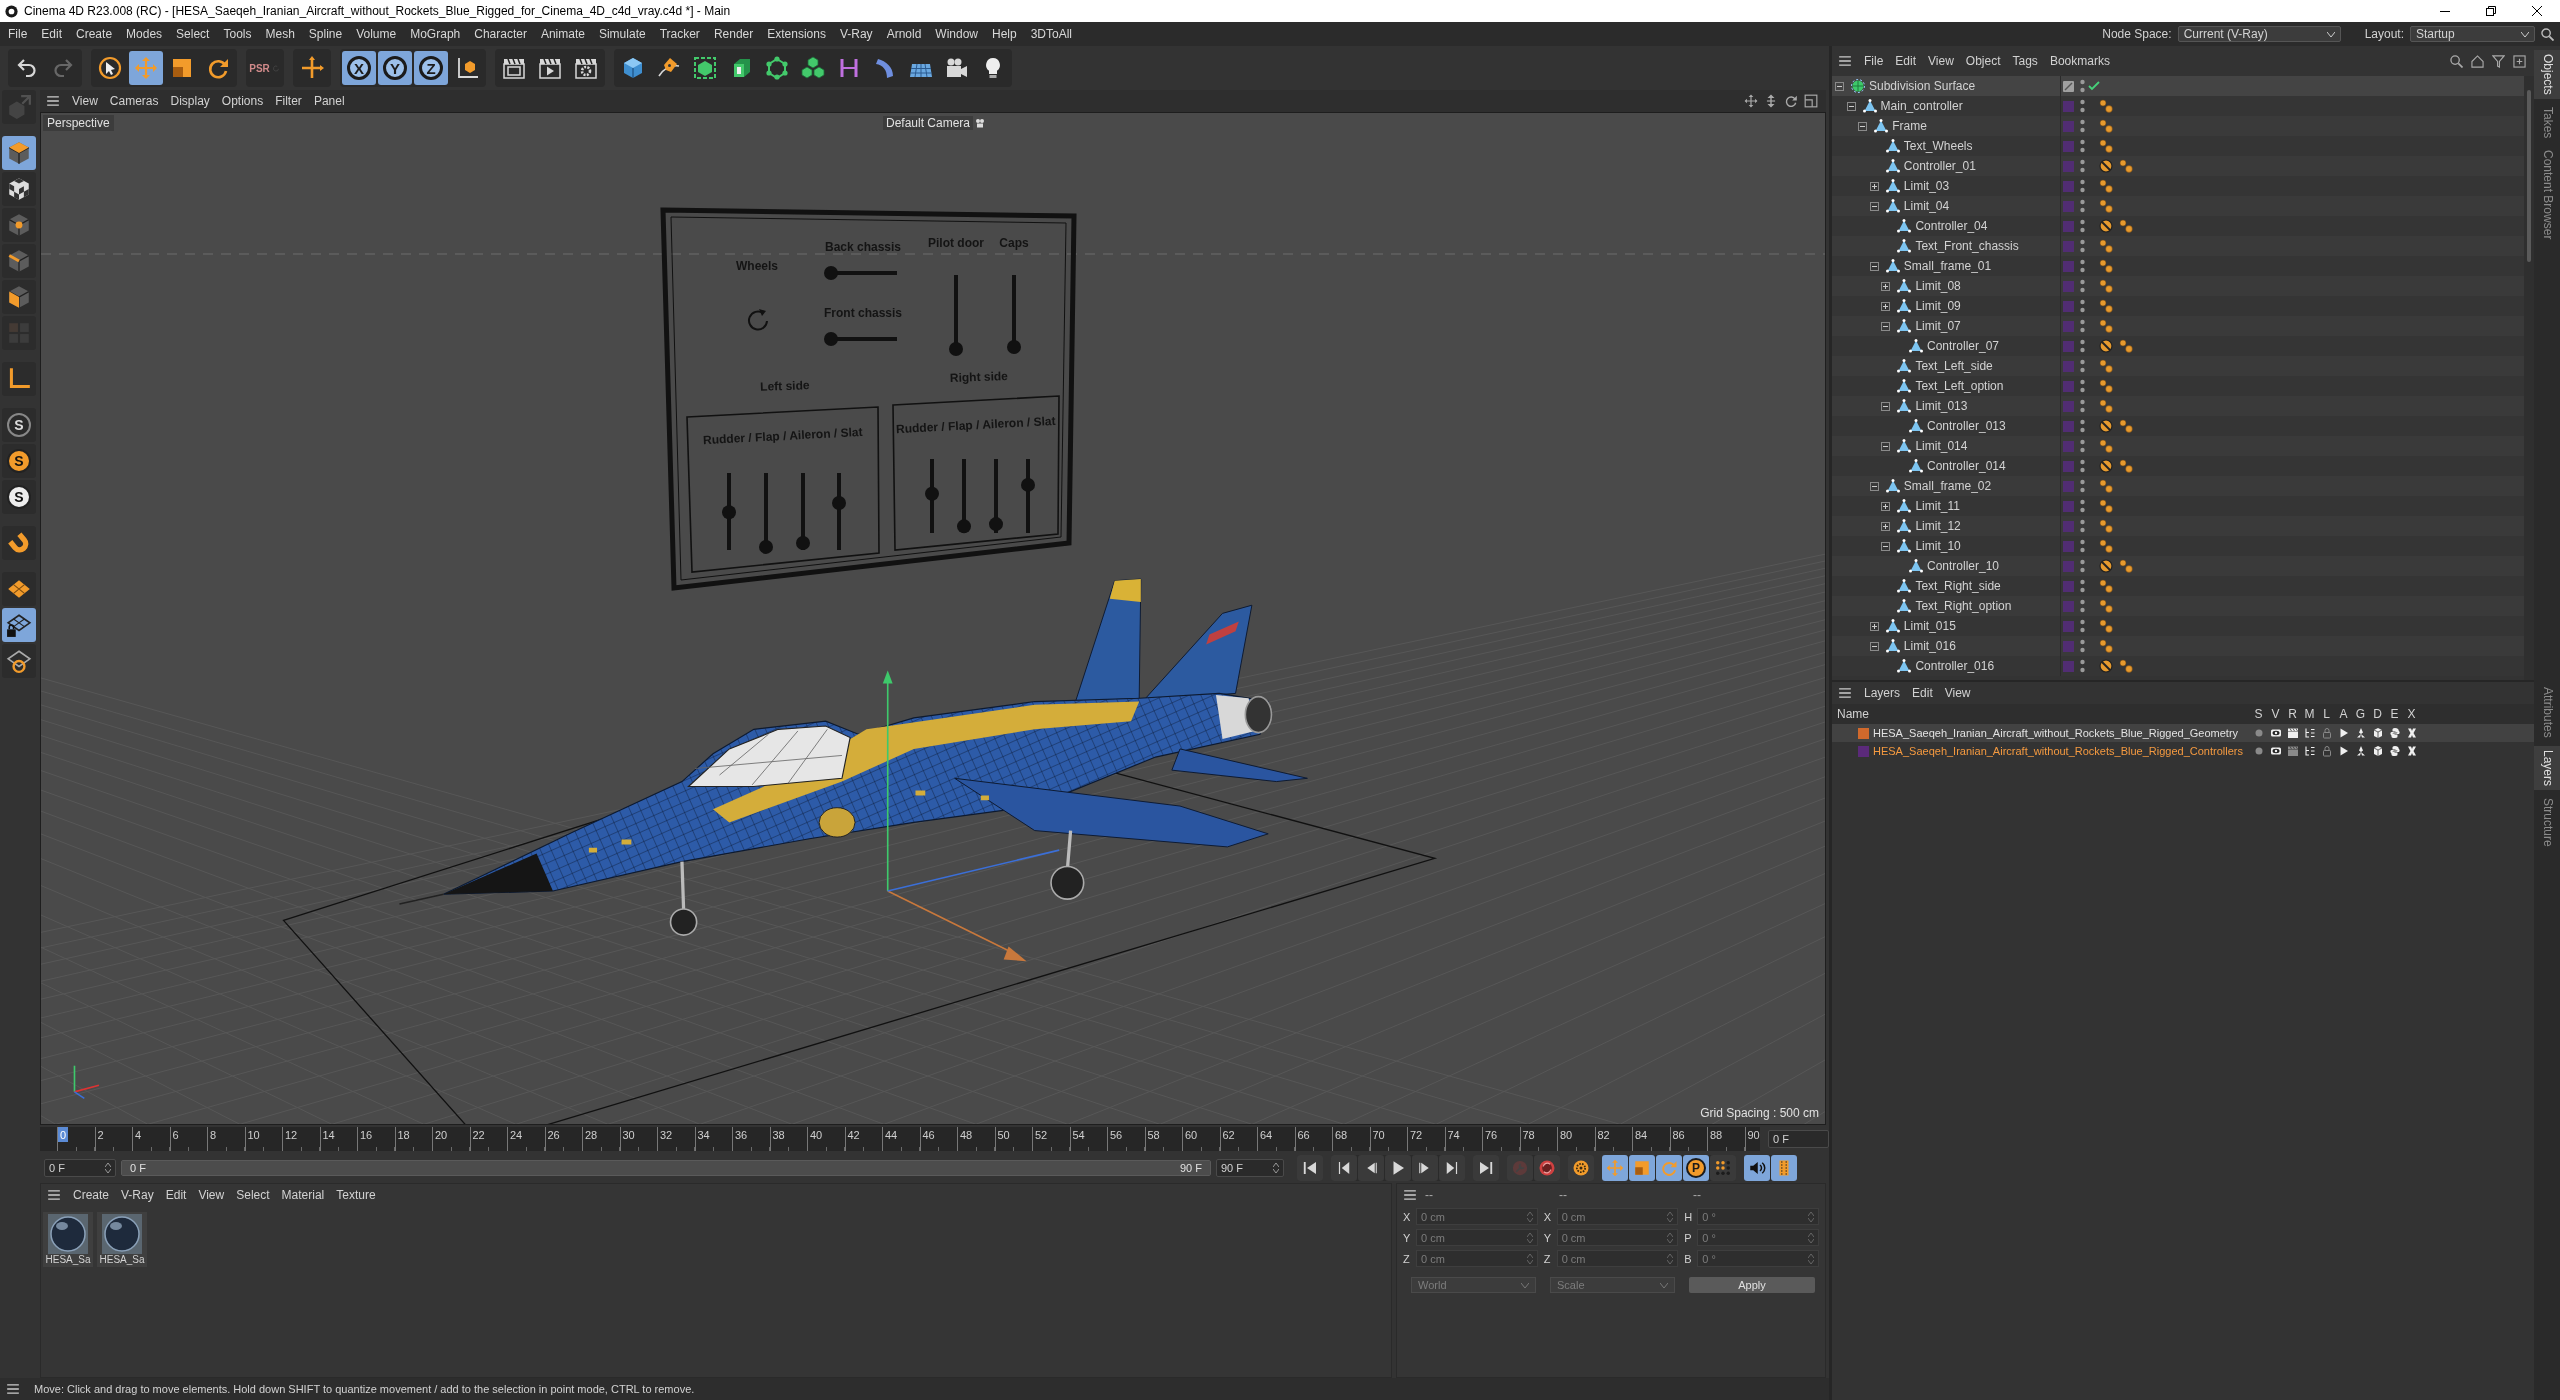  I want to click on check-icon, so click(2094, 86).